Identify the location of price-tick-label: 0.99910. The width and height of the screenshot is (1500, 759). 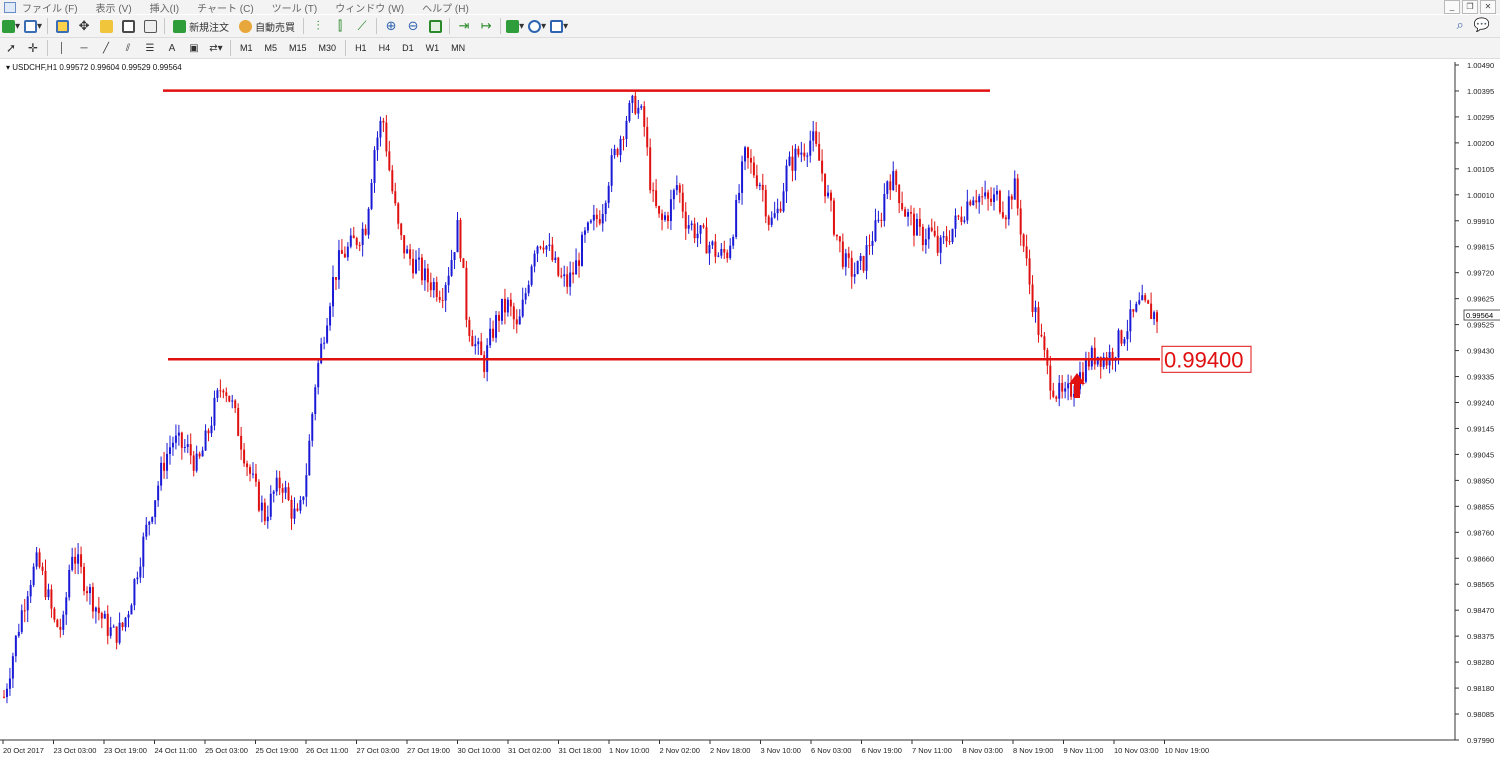
(1480, 221).